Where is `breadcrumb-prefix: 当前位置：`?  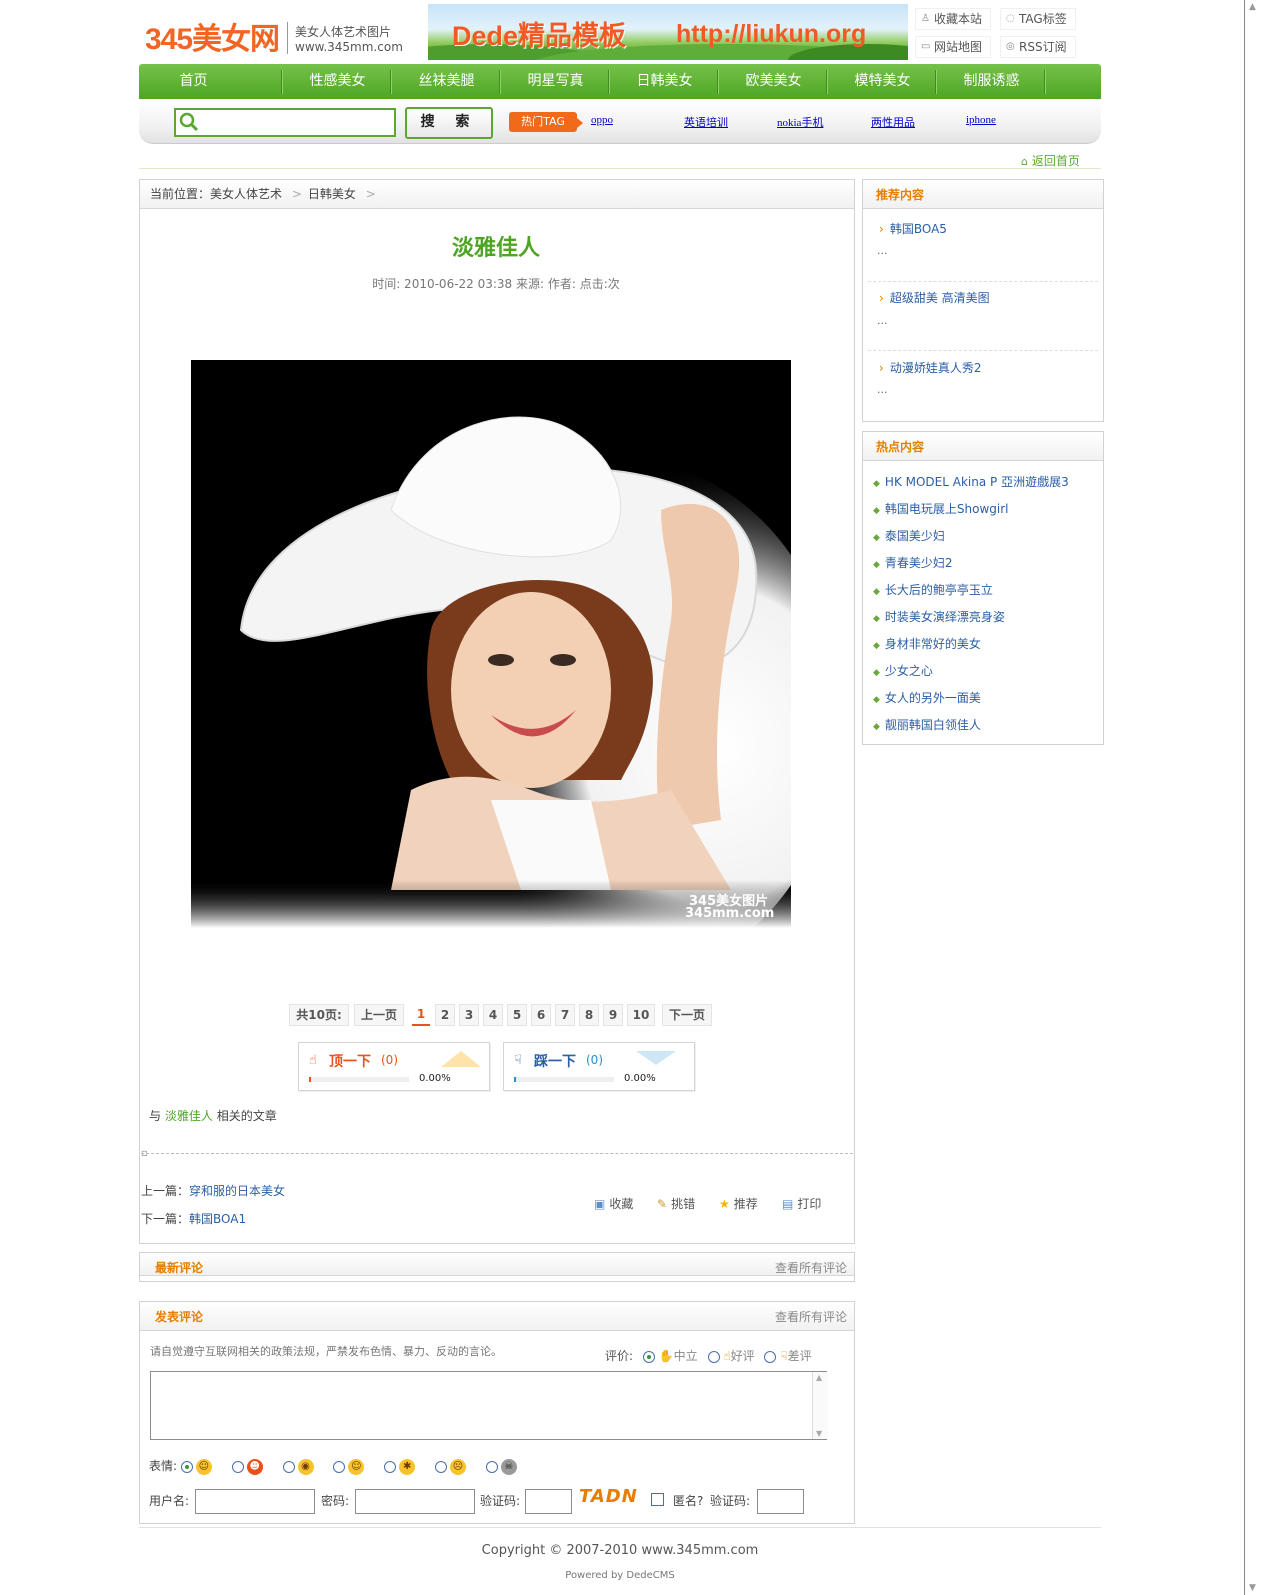 breadcrumb-prefix: 当前位置： is located at coordinates (180, 194).